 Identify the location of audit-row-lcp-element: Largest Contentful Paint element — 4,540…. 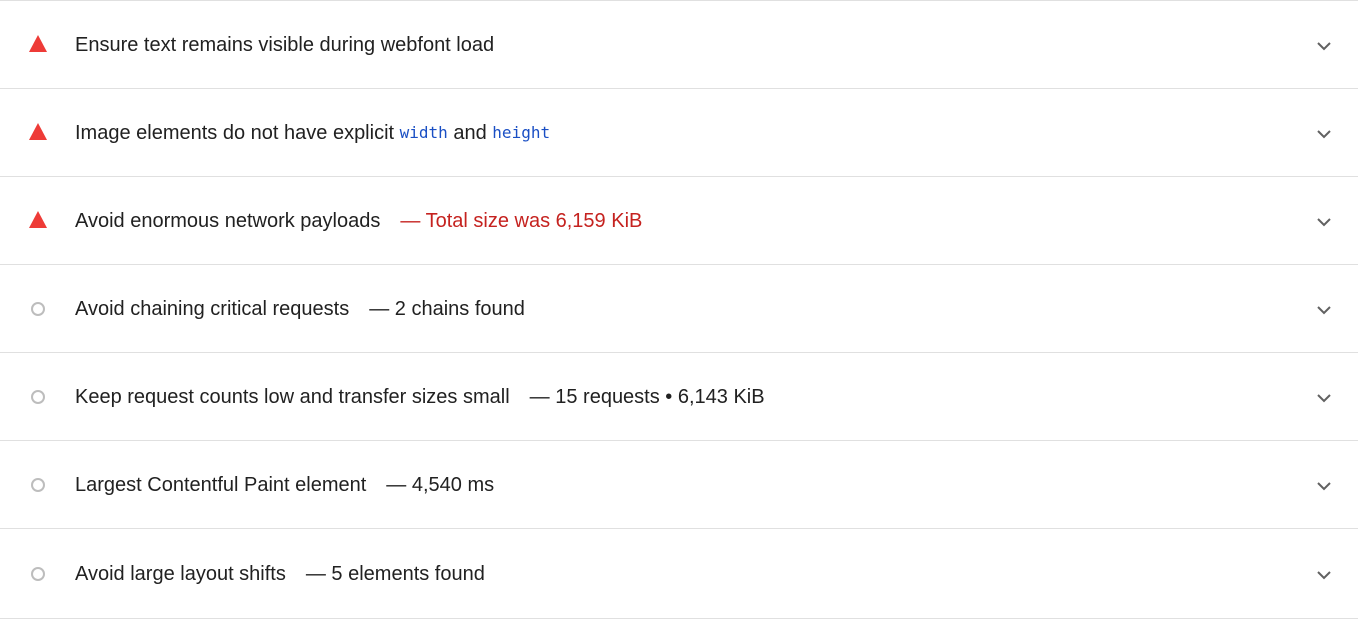
(679, 485).